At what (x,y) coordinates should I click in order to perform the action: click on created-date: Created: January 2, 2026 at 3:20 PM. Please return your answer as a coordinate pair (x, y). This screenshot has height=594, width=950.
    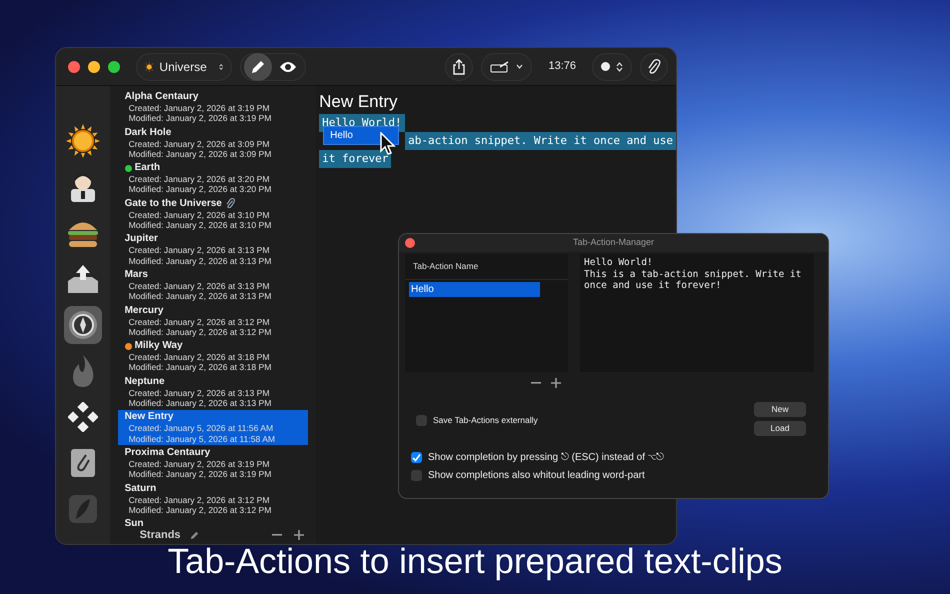
    Looking at the image, I should click on (199, 179).